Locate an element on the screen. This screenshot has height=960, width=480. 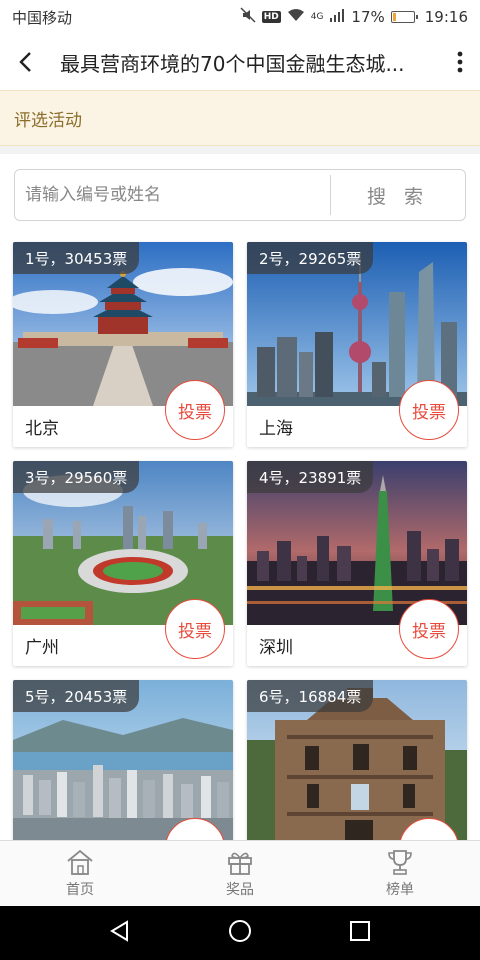
tab-prizes: 奖品 is located at coordinates (240, 873).